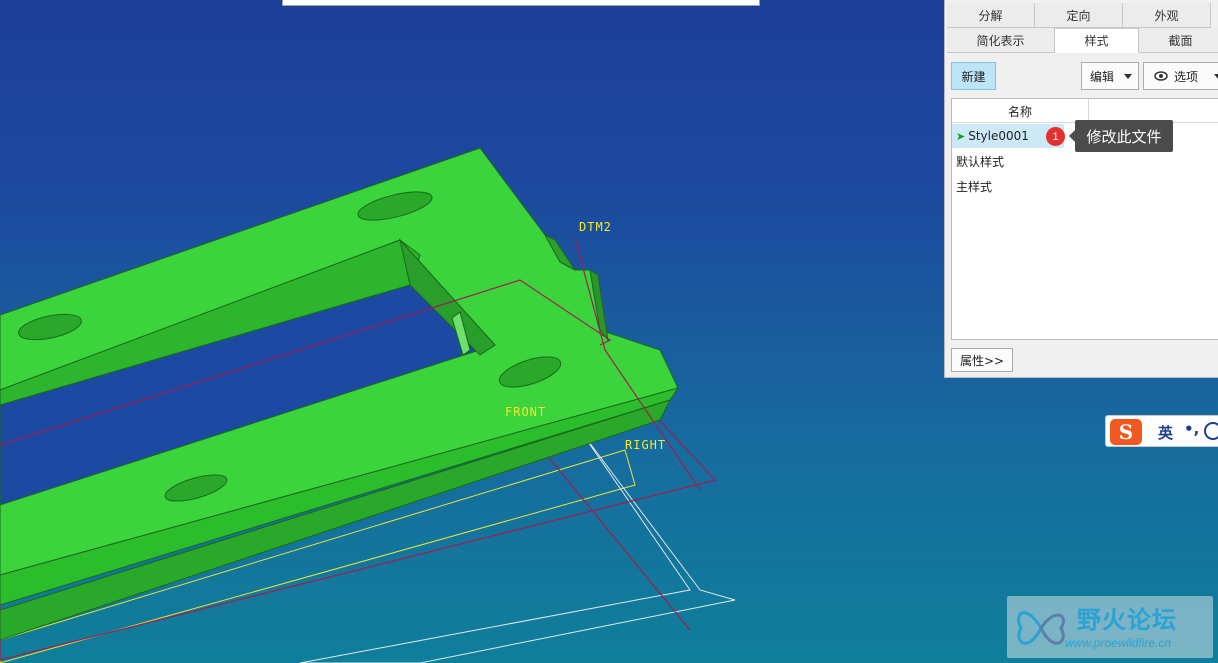 The height and width of the screenshot is (663, 1218). Describe the element at coordinates (1165, 432) in the screenshot. I see `ime-language-toggle: 英` at that location.